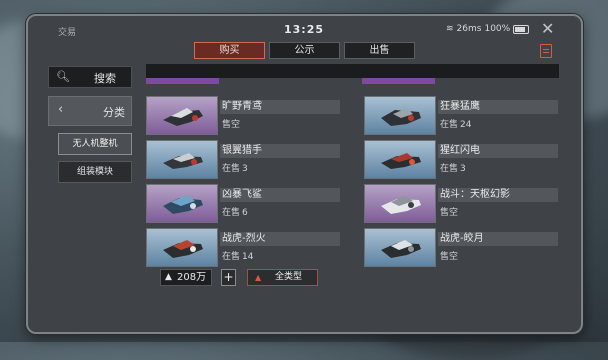 The image size is (608, 360). I want to click on stock-value: 24, so click(466, 125).